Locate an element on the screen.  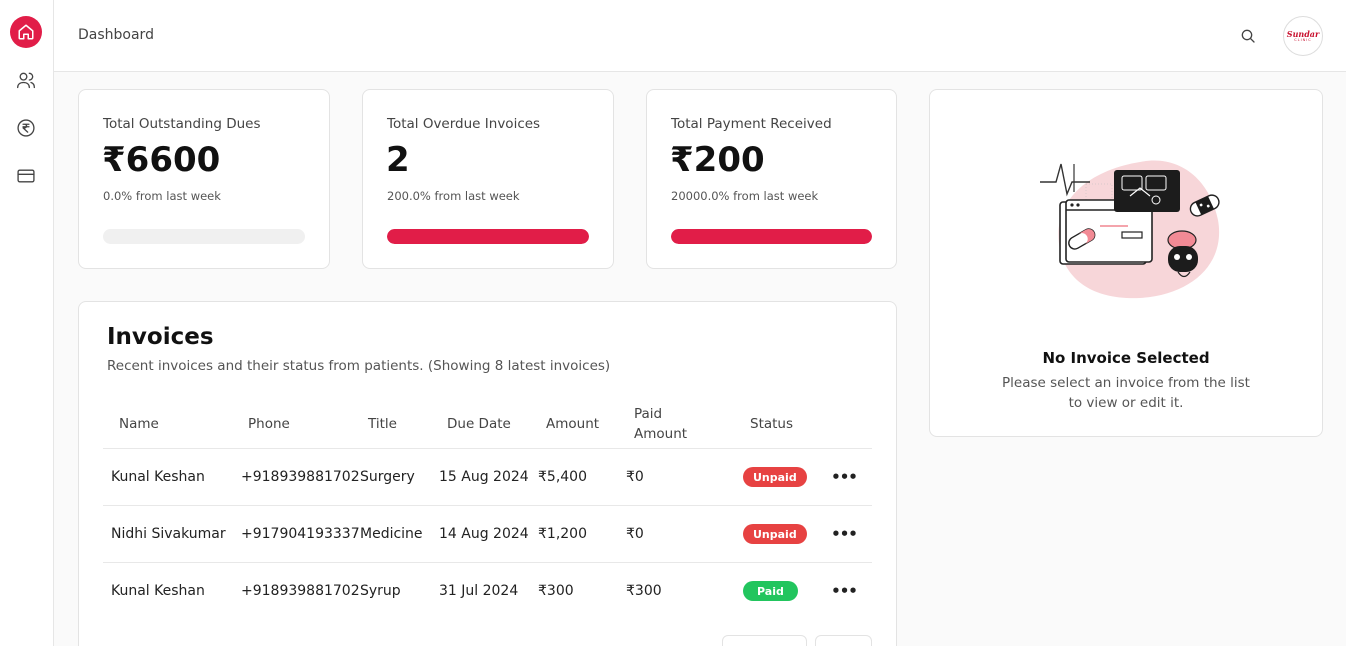
avatar: Sundar CLINIC is located at coordinates (1303, 36).